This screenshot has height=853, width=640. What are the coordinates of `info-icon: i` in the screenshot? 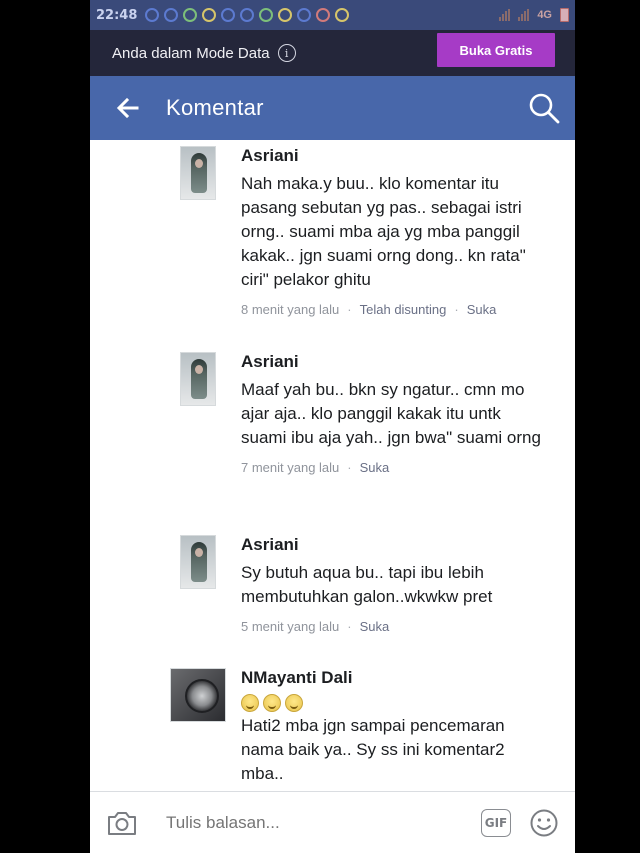 It's located at (286, 53).